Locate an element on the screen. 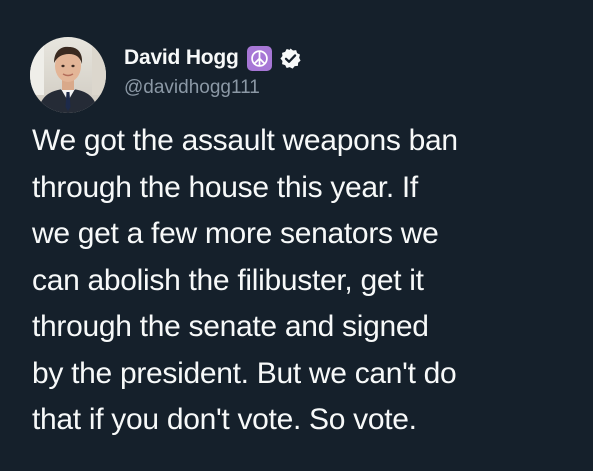 The height and width of the screenshot is (471, 593). author-names: David Hogg @davidhogg111 is located at coordinates (213, 71).